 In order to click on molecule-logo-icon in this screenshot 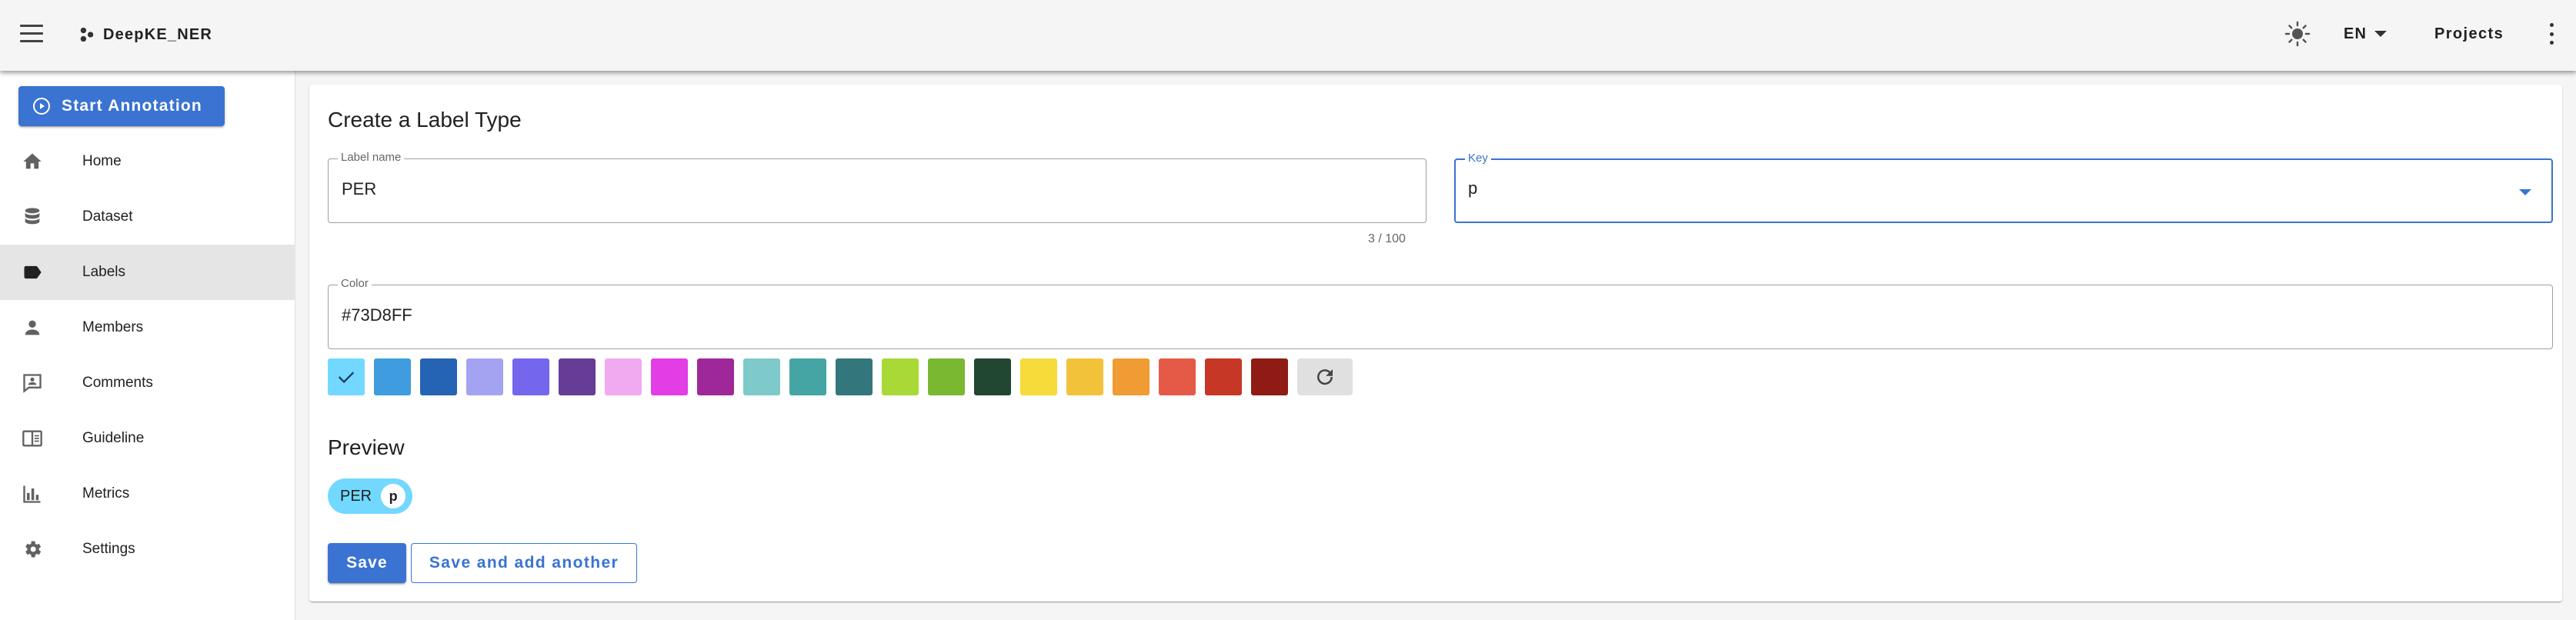, I will do `click(87, 34)`.